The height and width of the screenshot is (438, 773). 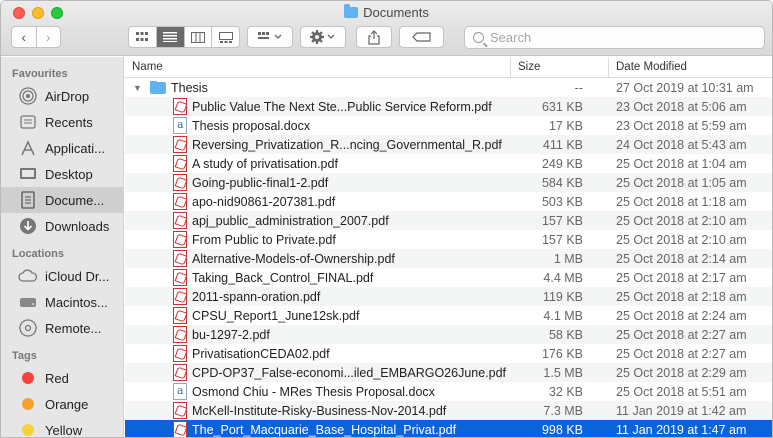 I want to click on sidebar-item-label: AirDrop, so click(x=67, y=96).